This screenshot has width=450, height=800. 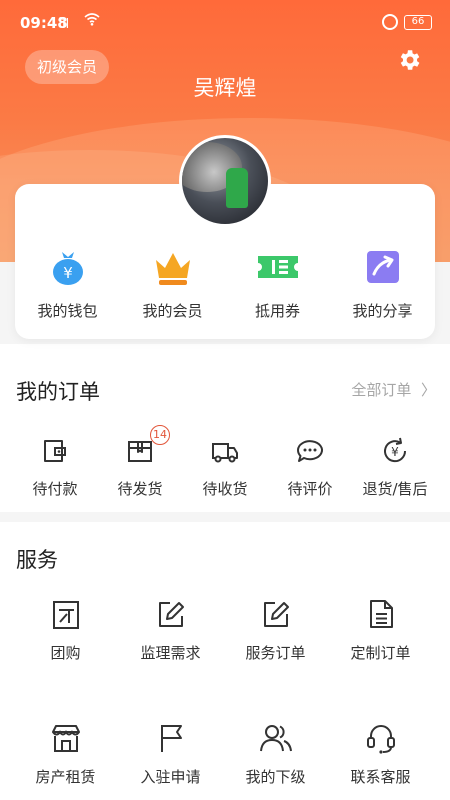 I want to click on service-label: 我的下级, so click(x=275, y=777).